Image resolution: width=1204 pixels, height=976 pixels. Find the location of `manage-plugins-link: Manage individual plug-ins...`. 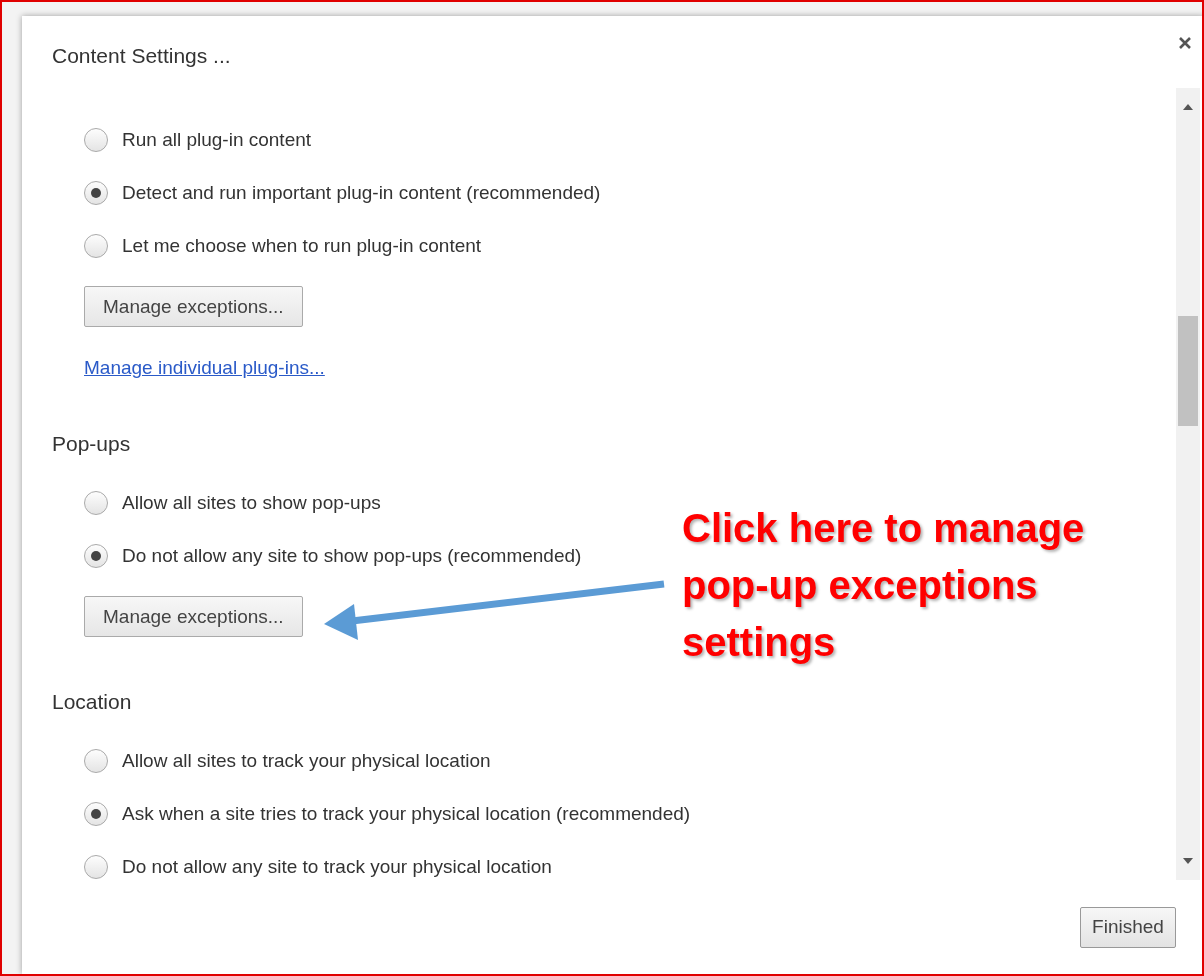

manage-plugins-link: Manage individual plug-ins... is located at coordinates (204, 368).